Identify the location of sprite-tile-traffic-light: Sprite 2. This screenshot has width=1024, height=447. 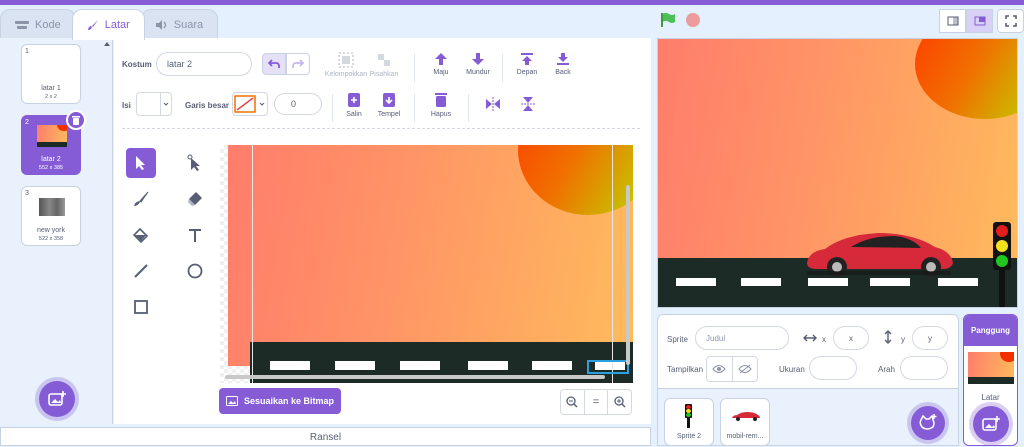
(689, 422).